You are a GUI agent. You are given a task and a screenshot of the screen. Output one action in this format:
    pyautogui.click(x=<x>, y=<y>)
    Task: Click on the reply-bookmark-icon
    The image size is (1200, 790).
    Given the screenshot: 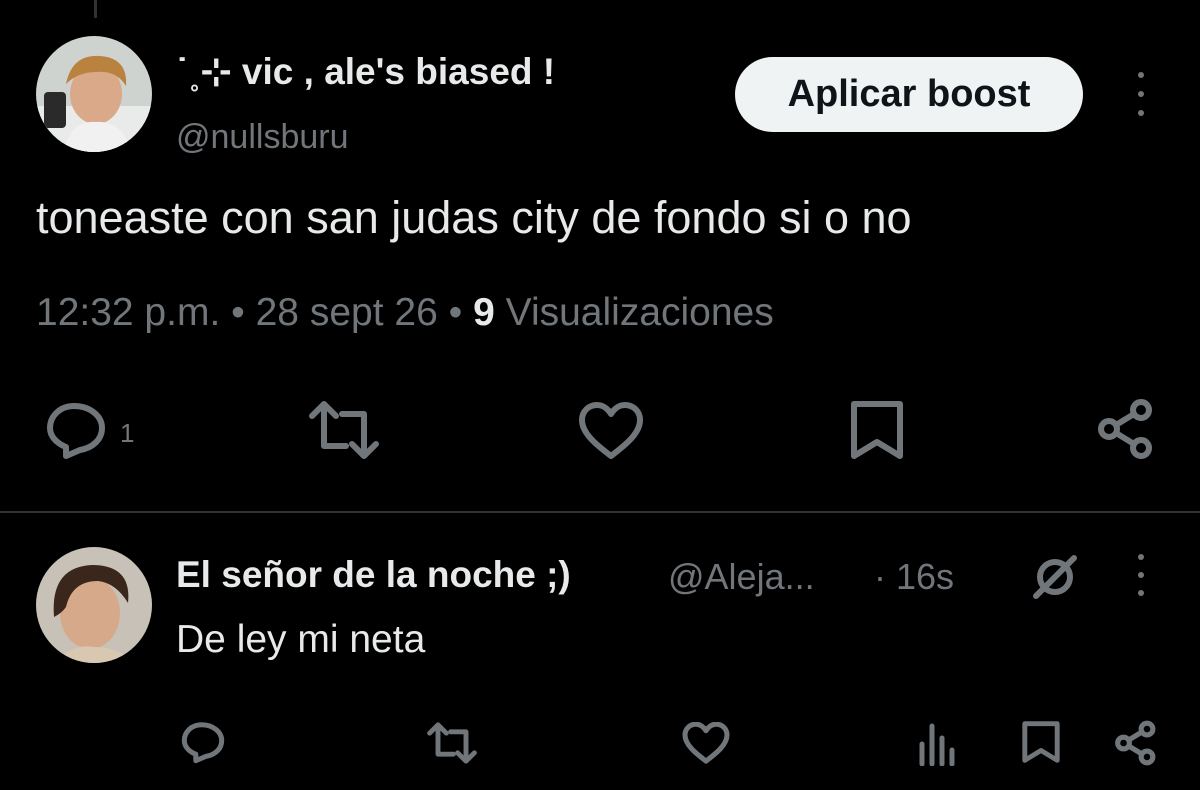 What is the action you would take?
    pyautogui.click(x=1041, y=742)
    